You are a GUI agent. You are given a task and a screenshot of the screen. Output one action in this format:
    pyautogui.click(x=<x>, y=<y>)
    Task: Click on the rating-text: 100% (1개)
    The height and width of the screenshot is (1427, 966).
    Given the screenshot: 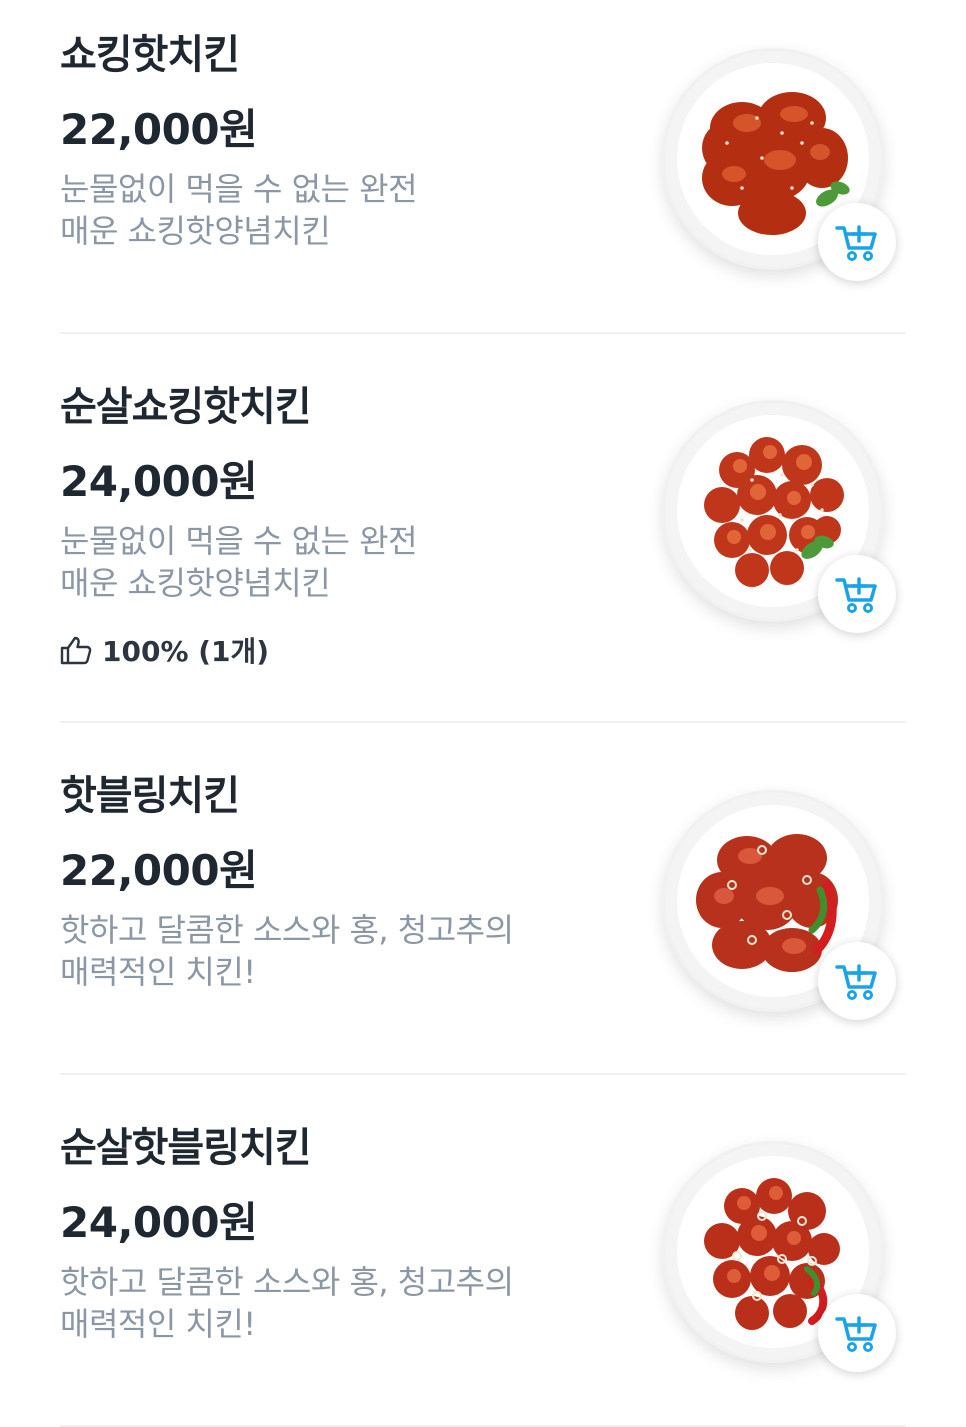 What is the action you would take?
    pyautogui.click(x=186, y=651)
    